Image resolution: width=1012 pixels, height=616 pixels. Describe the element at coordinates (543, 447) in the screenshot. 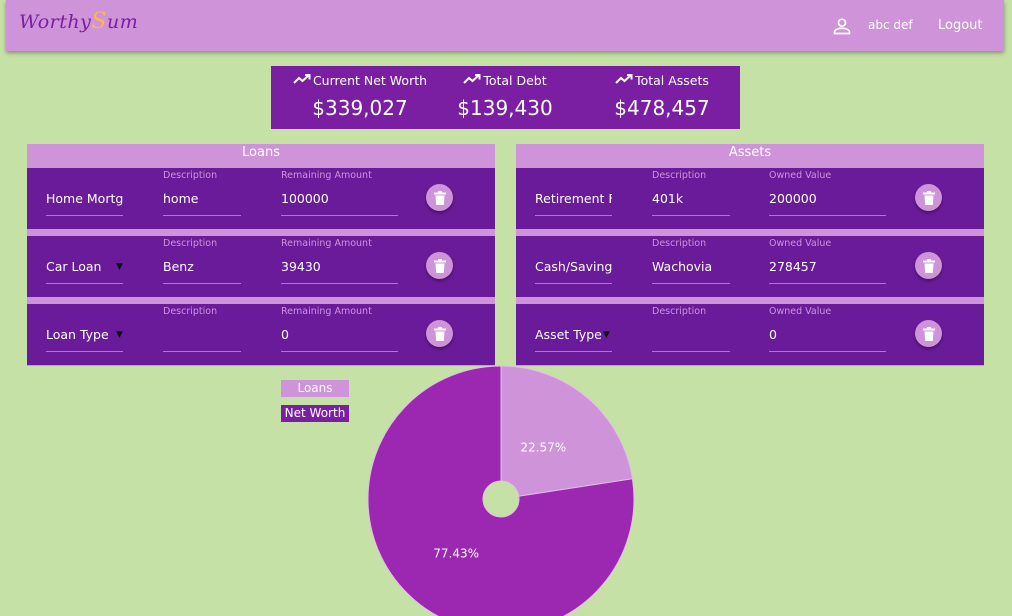

I see `pie-slice-label: 22.57%` at that location.